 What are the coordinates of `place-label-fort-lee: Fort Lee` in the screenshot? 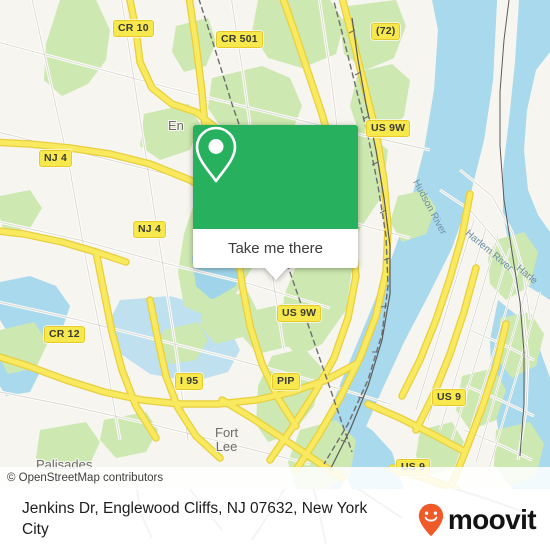 It's located at (227, 439).